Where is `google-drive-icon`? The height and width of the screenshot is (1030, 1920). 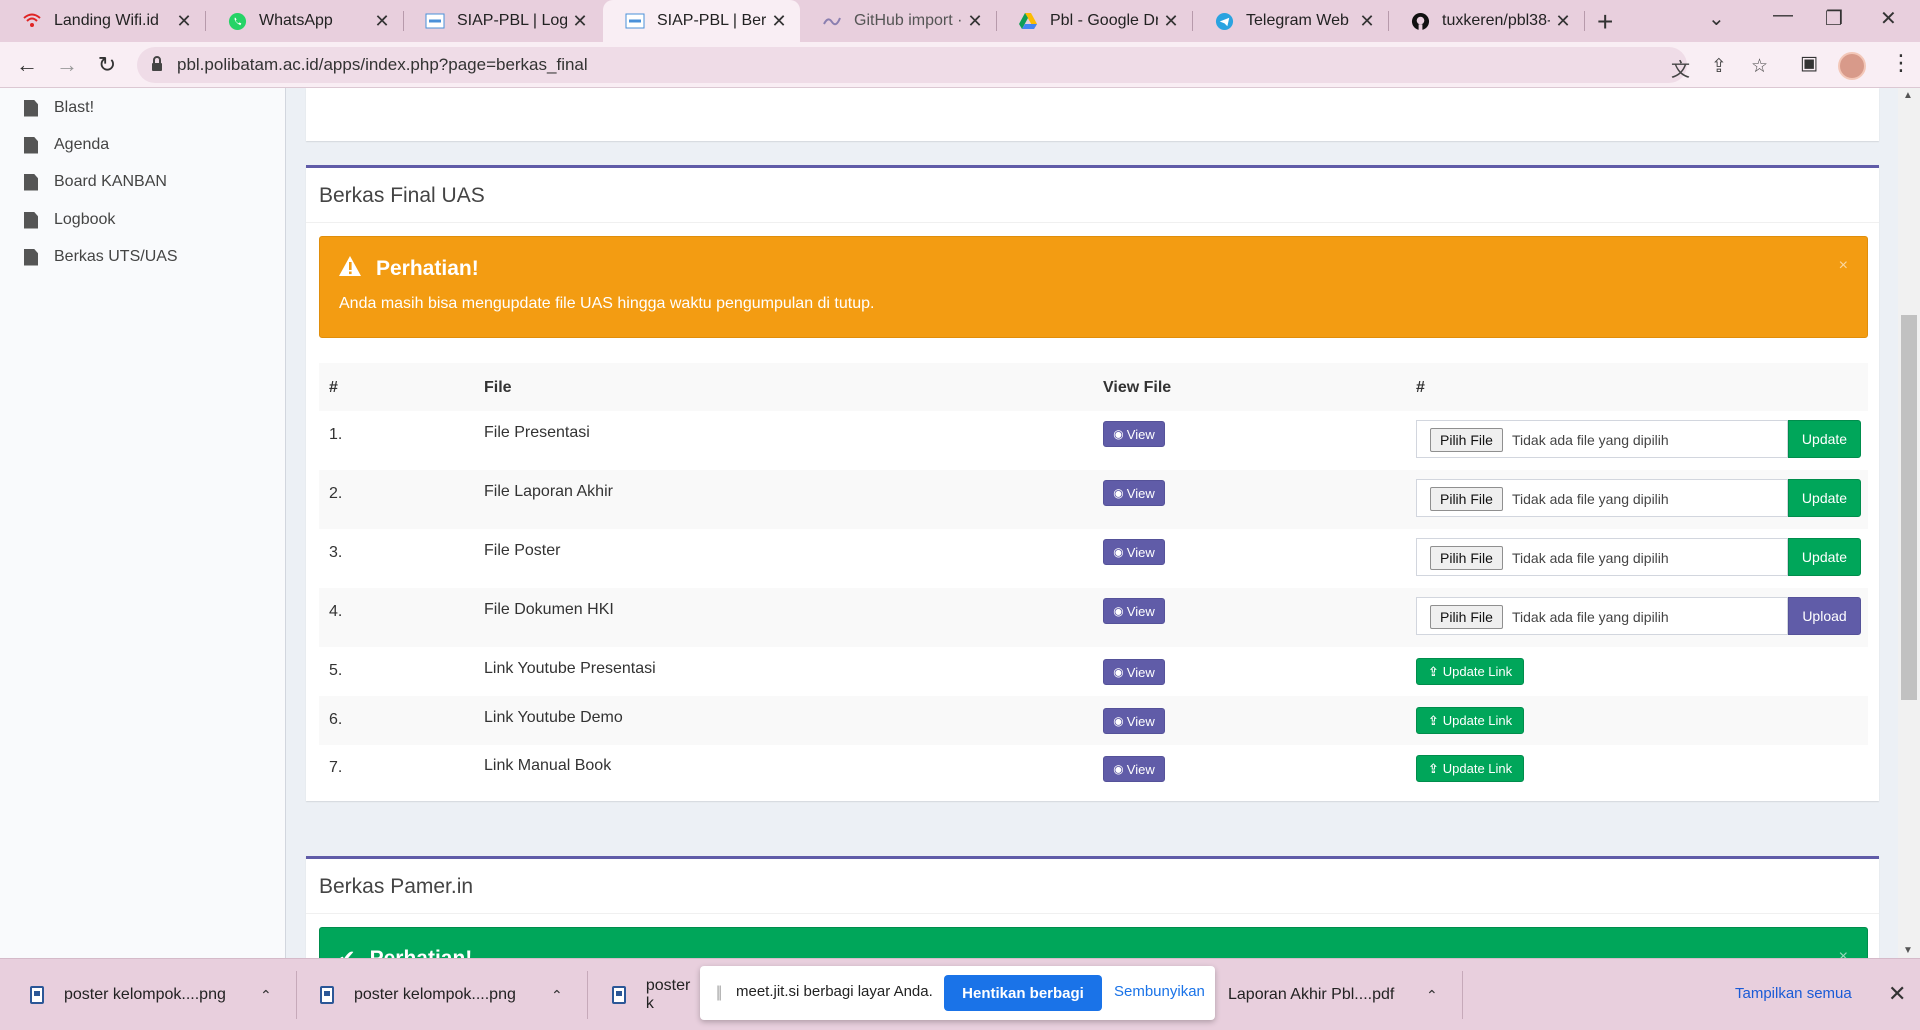
google-drive-icon is located at coordinates (1028, 21).